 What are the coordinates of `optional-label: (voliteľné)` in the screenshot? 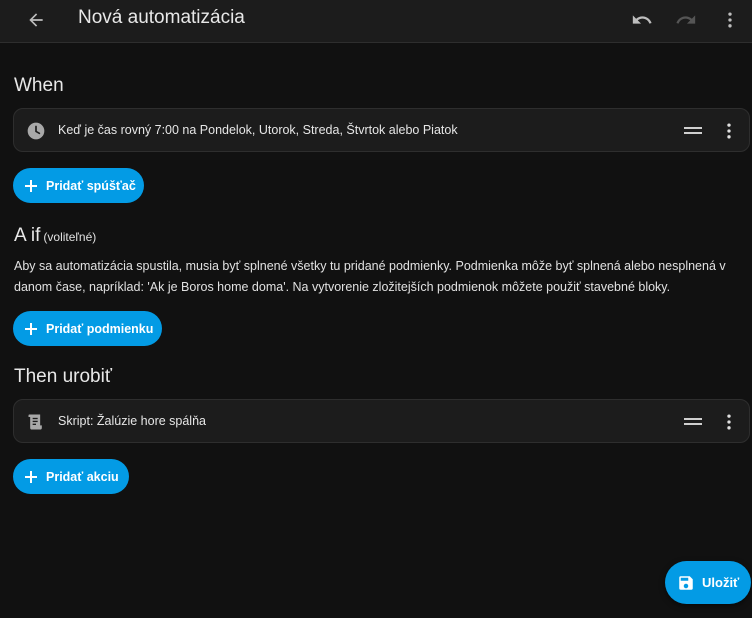 It's located at (70, 237).